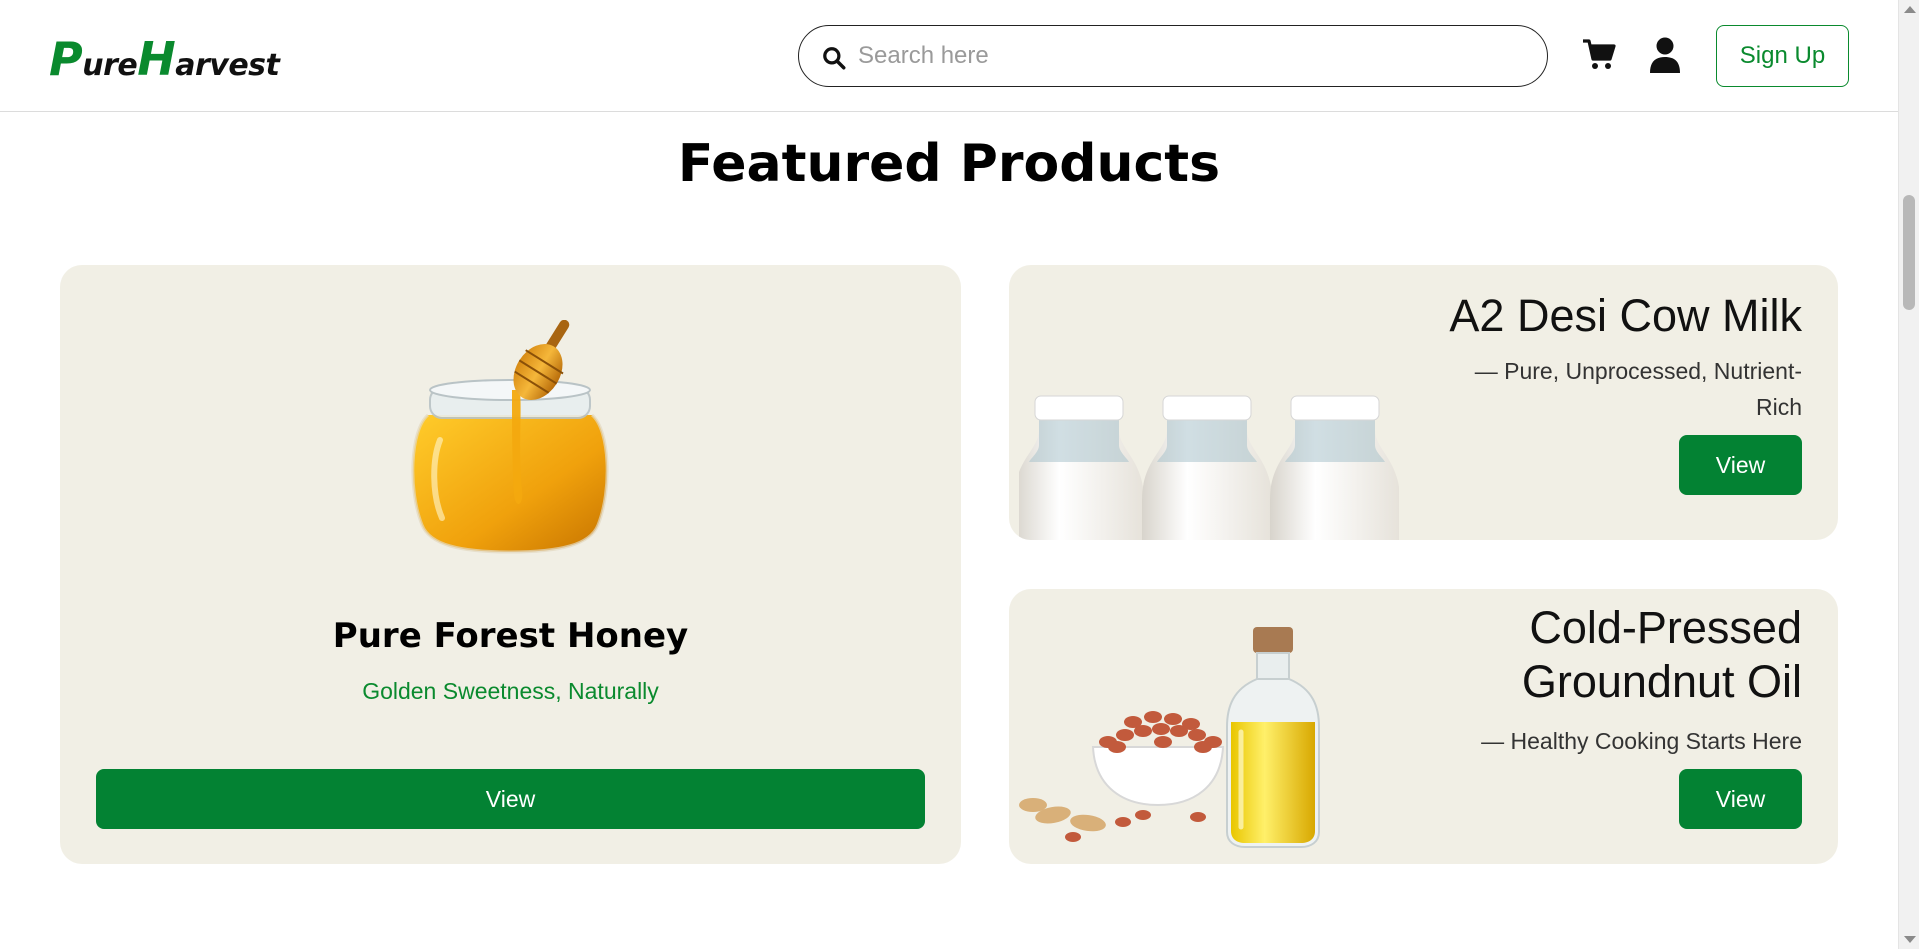  I want to click on search-bar, so click(1173, 56).